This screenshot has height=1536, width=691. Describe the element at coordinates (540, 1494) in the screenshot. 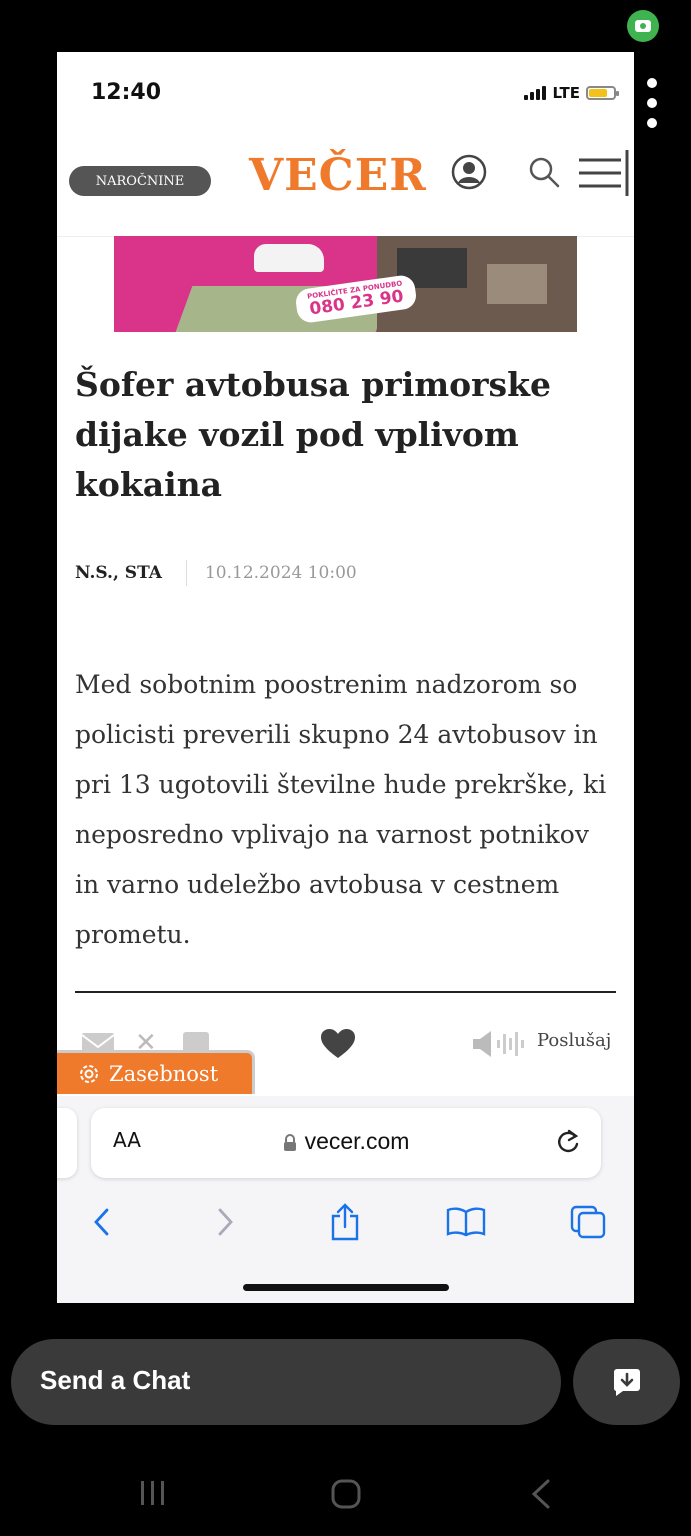

I see `back-nav-icon` at that location.